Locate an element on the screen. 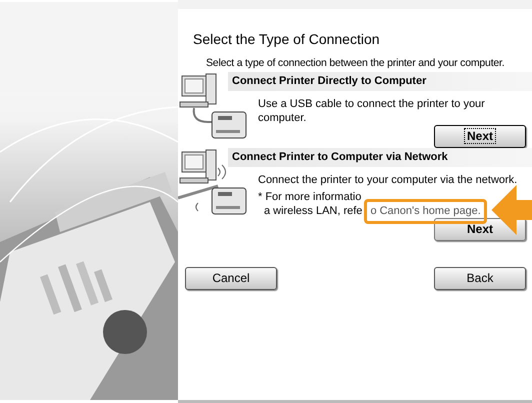 The width and height of the screenshot is (532, 403). home-page-link: o Canon's home page. is located at coordinates (425, 210).